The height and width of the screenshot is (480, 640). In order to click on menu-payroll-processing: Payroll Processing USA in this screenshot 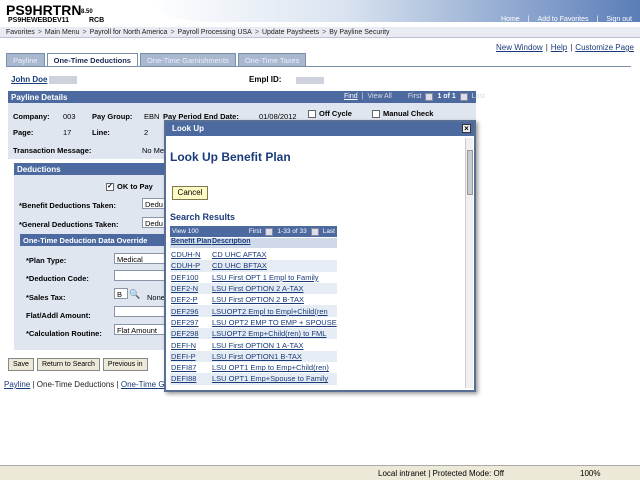, I will do `click(215, 32)`.